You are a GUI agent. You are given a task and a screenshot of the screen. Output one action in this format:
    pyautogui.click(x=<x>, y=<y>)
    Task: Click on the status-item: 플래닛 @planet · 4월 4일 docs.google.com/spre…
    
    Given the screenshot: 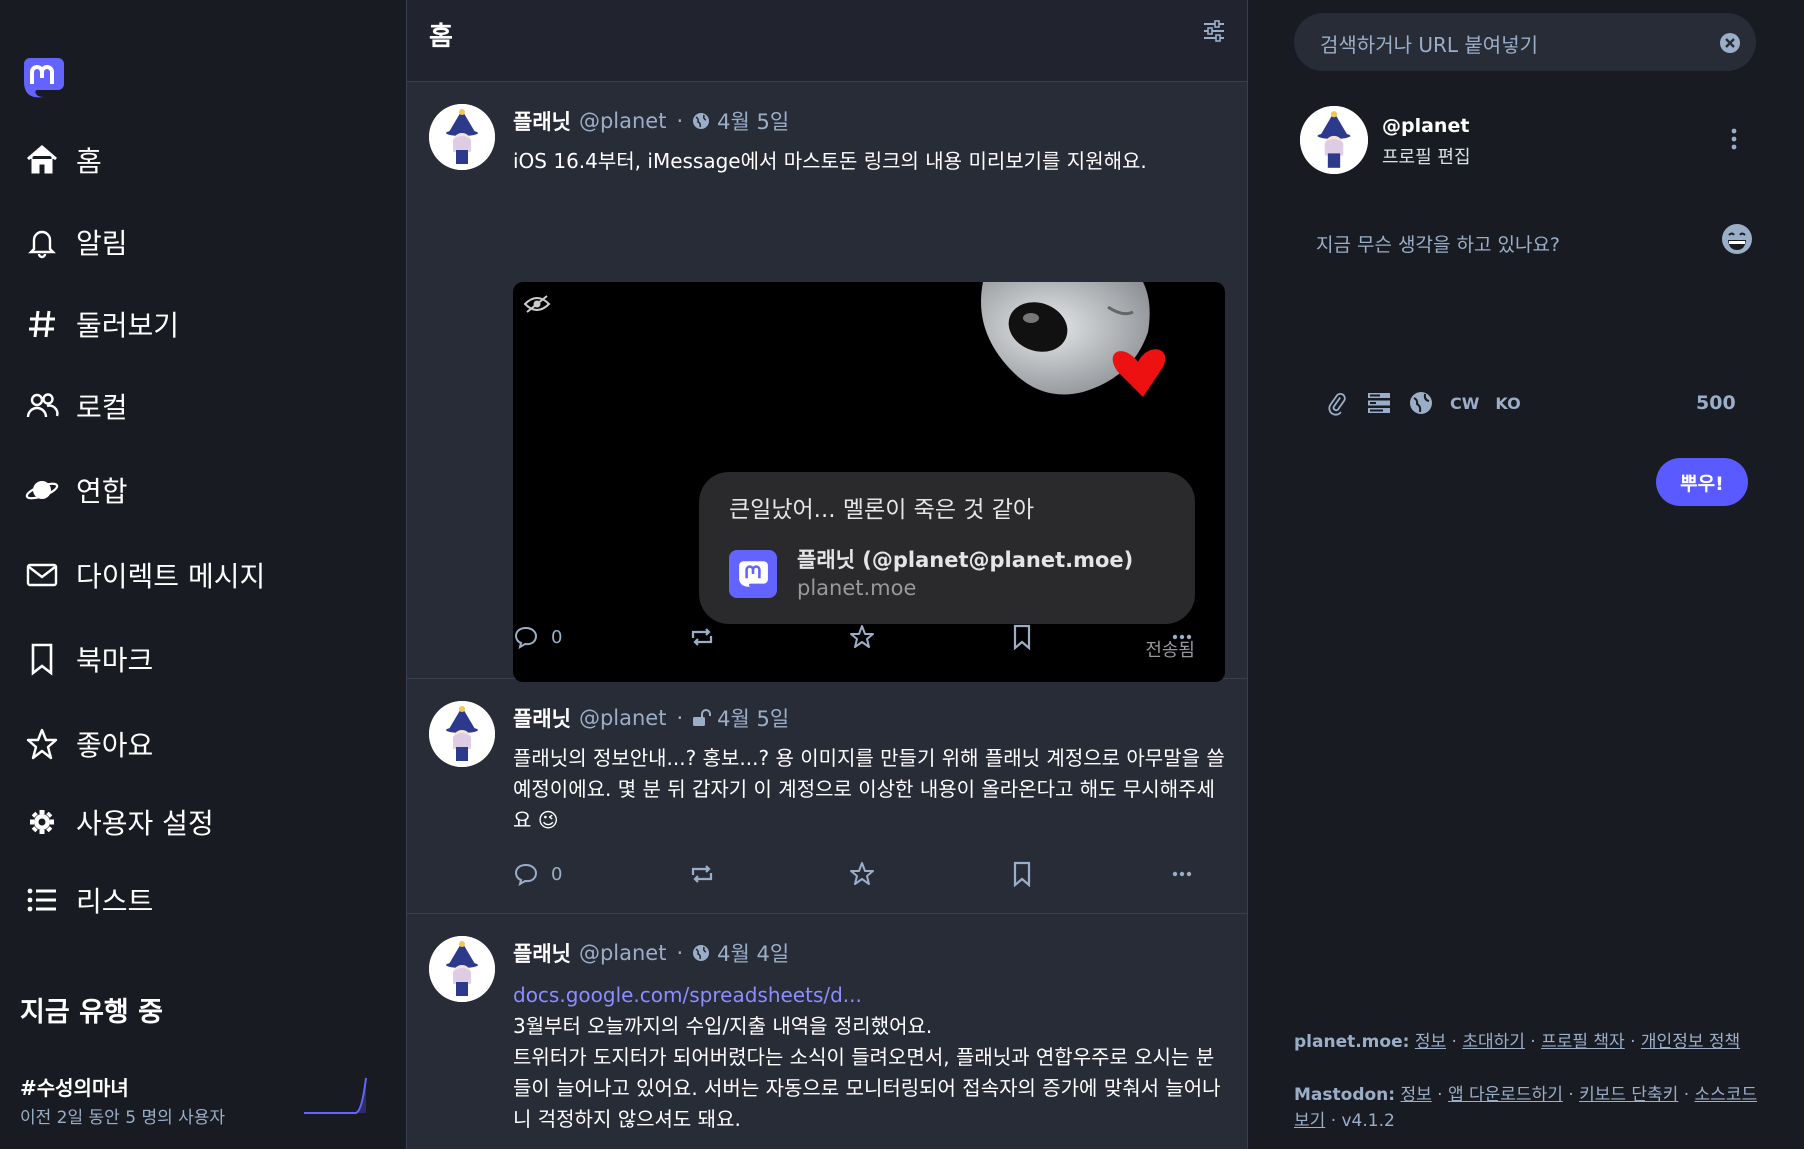 What is the action you would take?
    pyautogui.click(x=827, y=1031)
    